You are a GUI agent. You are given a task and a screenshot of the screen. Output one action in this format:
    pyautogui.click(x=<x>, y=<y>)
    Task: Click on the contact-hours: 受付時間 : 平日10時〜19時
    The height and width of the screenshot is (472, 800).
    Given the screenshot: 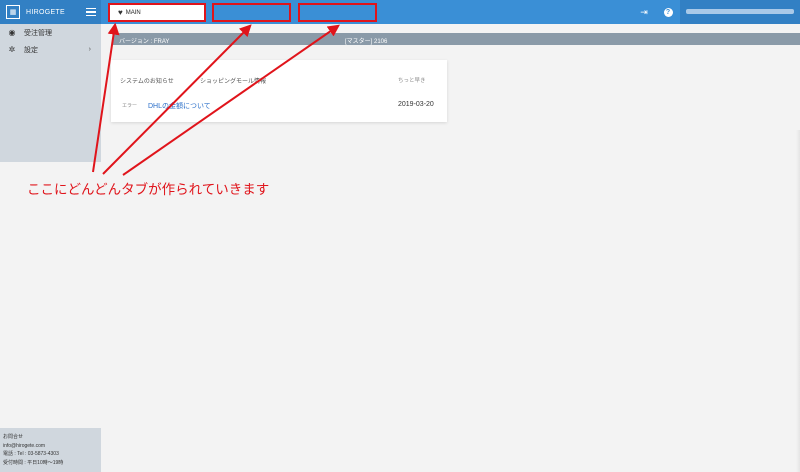 What is the action you would take?
    pyautogui.click(x=33, y=462)
    